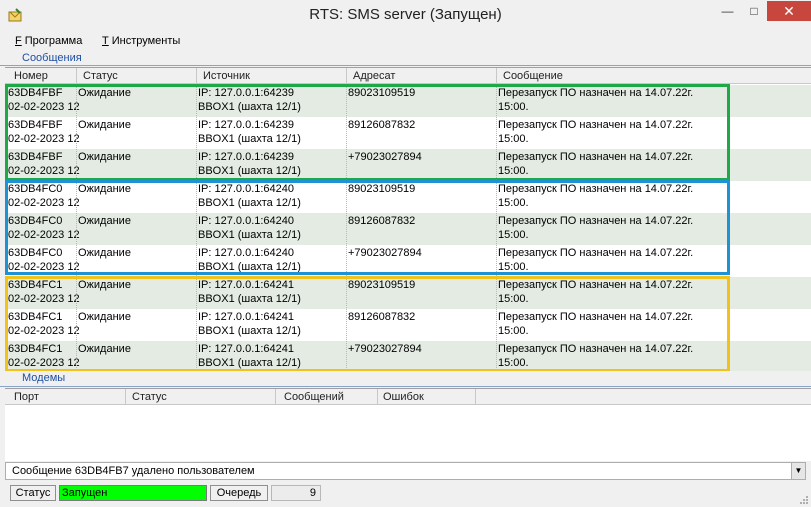 The width and height of the screenshot is (811, 507). Describe the element at coordinates (105, 41) in the screenshot. I see `menu-tools-mnemonic: T` at that location.